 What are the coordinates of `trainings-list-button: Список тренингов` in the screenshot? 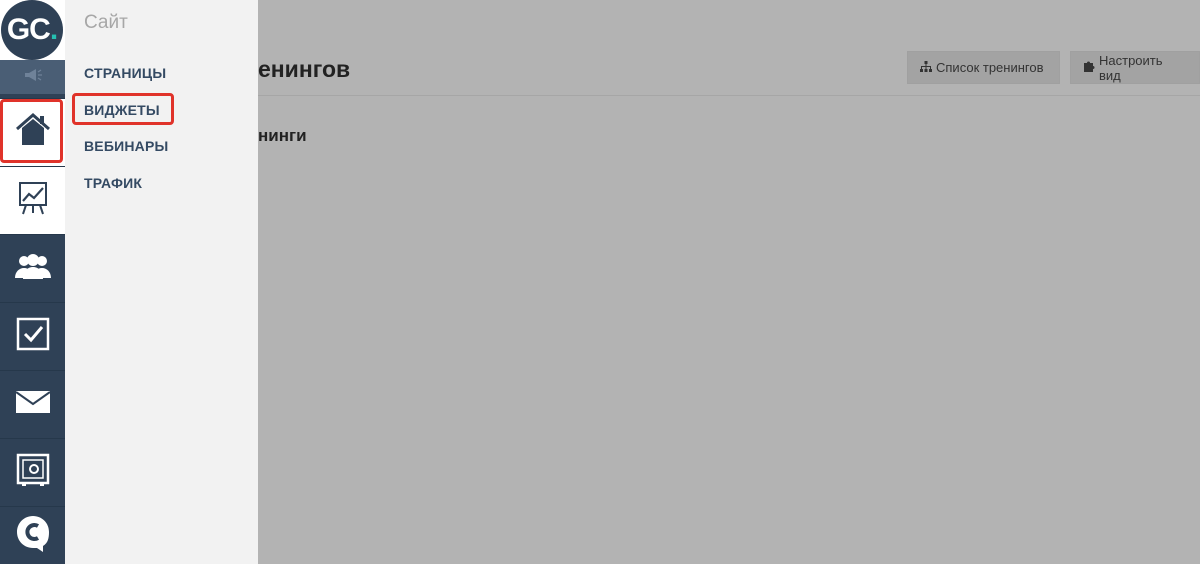 It's located at (983, 67).